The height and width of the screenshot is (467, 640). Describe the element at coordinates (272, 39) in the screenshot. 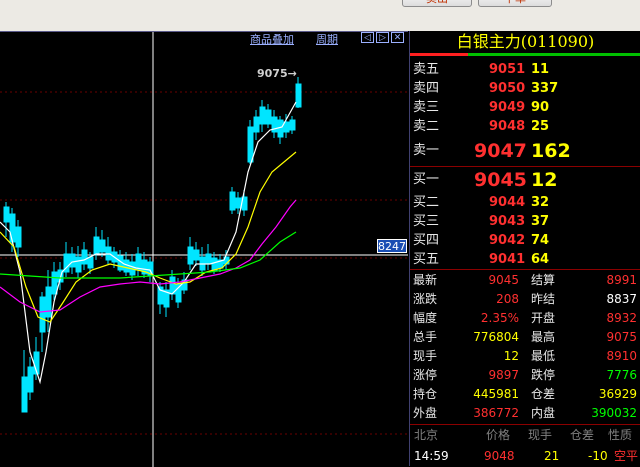

I see `goods-overlay-link: 商品叠加` at that location.